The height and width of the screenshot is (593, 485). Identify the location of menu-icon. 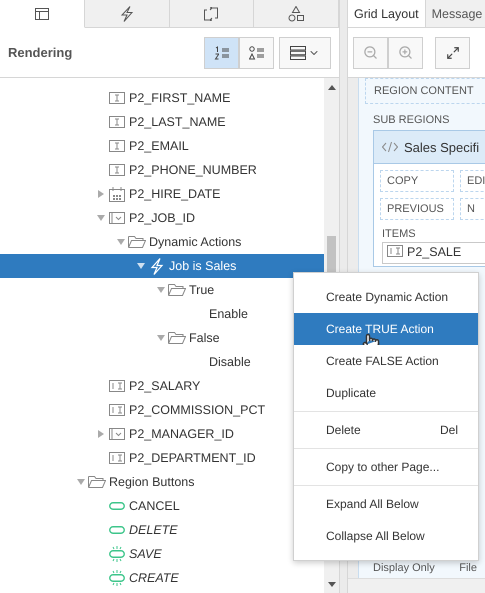
(298, 53).